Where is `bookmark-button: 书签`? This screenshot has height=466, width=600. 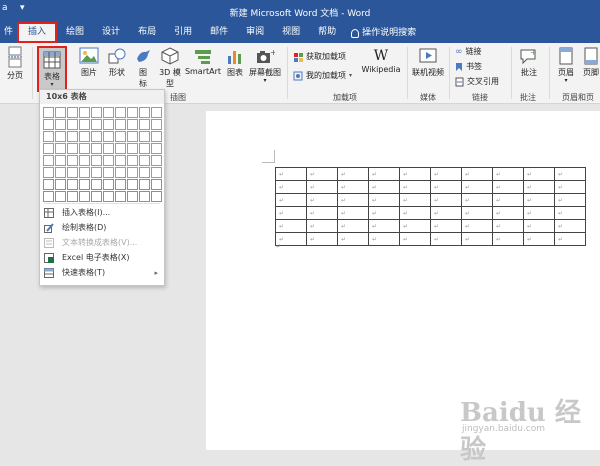
bookmark-button: 书签 is located at coordinates (468, 66).